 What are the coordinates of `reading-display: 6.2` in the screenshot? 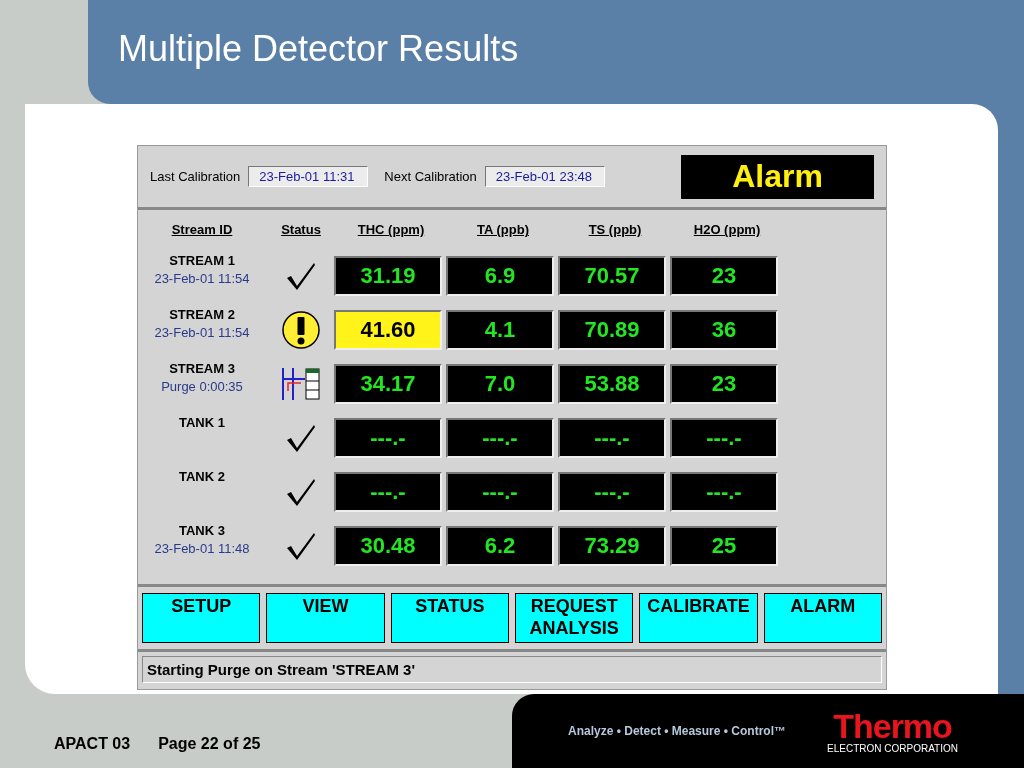 It's located at (500, 546).